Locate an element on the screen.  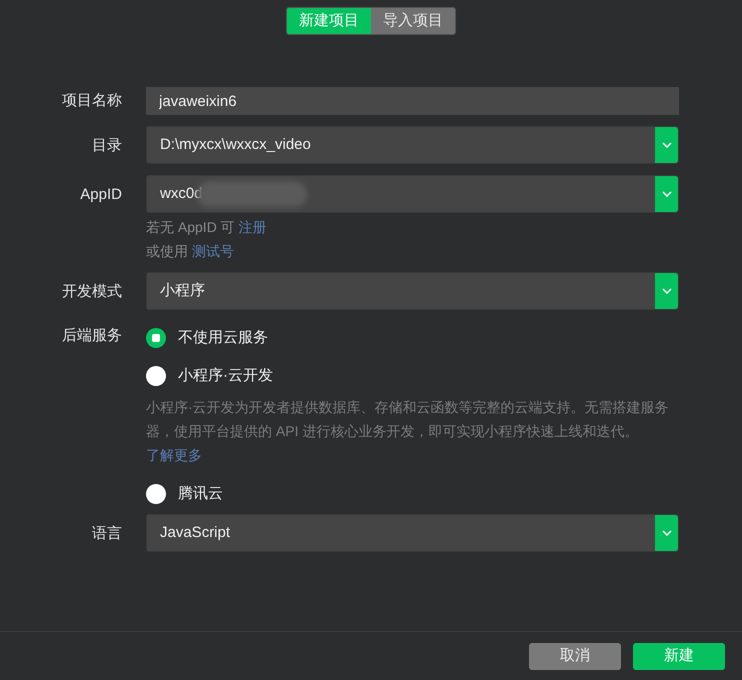
create-button: 新建 is located at coordinates (679, 656).